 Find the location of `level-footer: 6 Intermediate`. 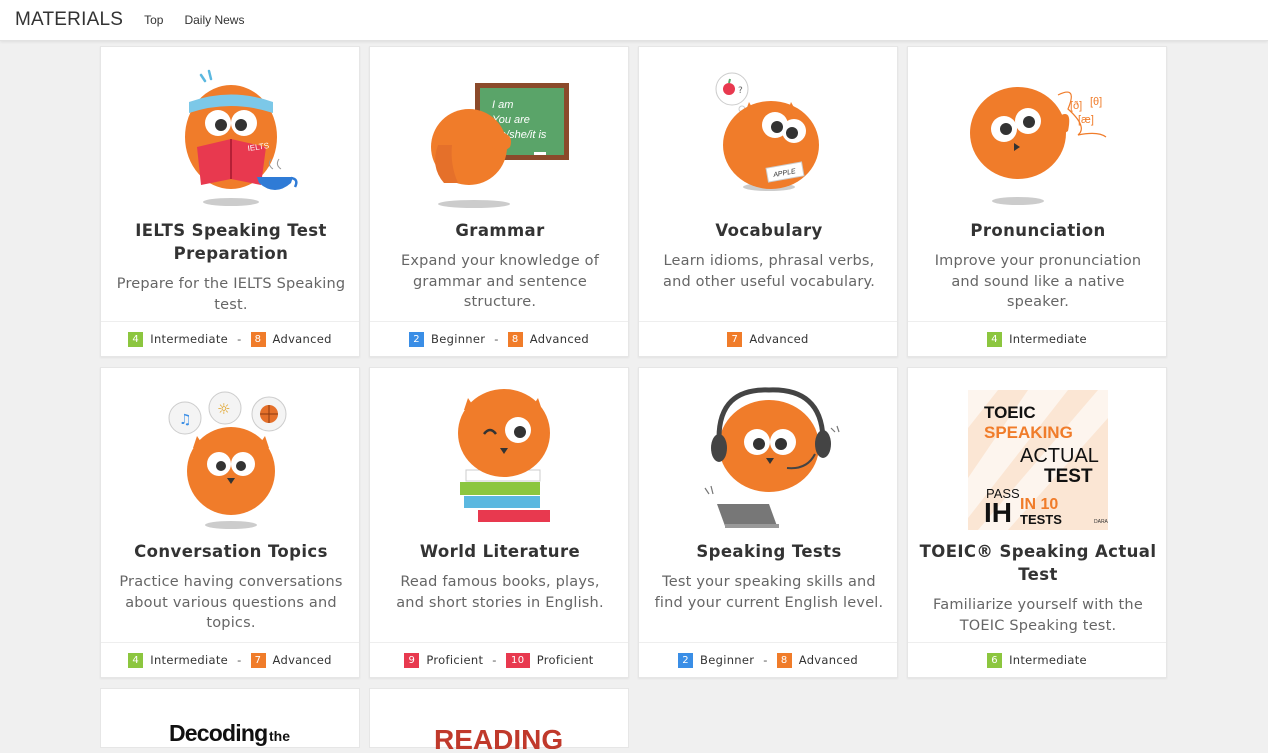

level-footer: 6 Intermediate is located at coordinates (1037, 659).